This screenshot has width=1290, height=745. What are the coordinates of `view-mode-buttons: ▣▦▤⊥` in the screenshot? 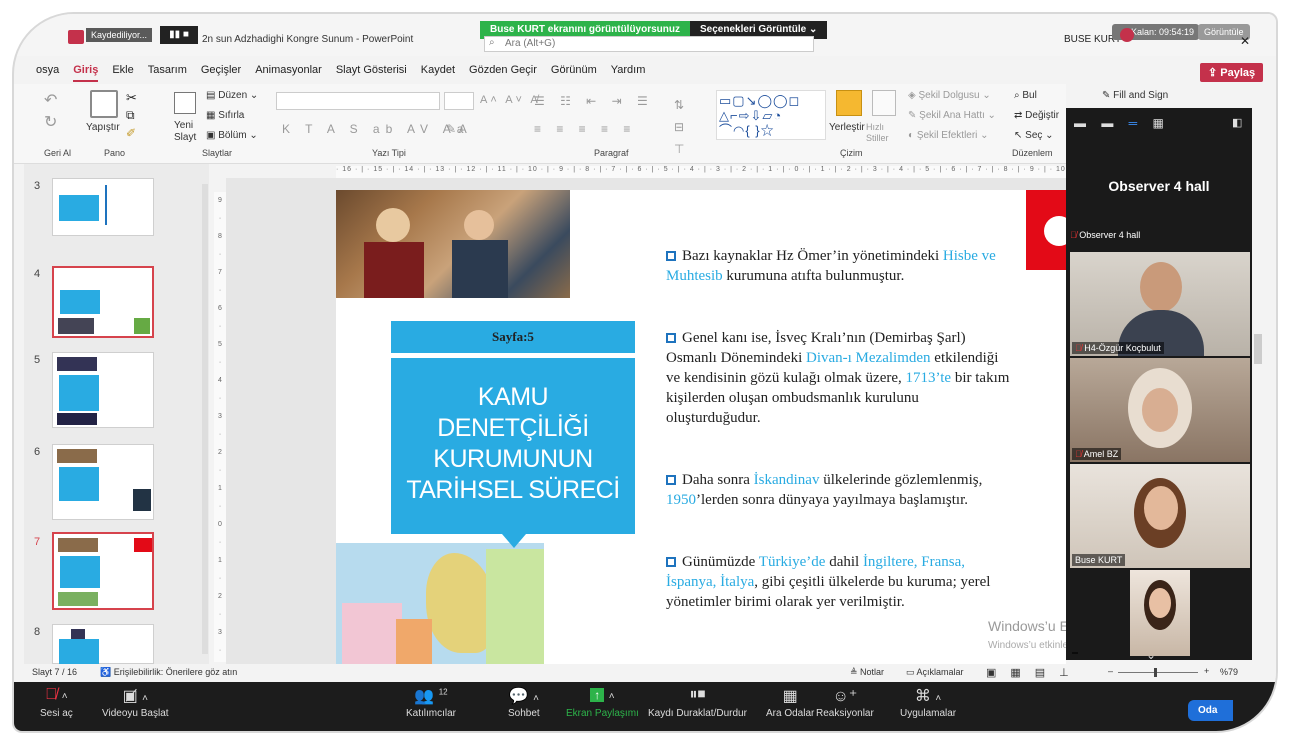 It's located at (1034, 672).